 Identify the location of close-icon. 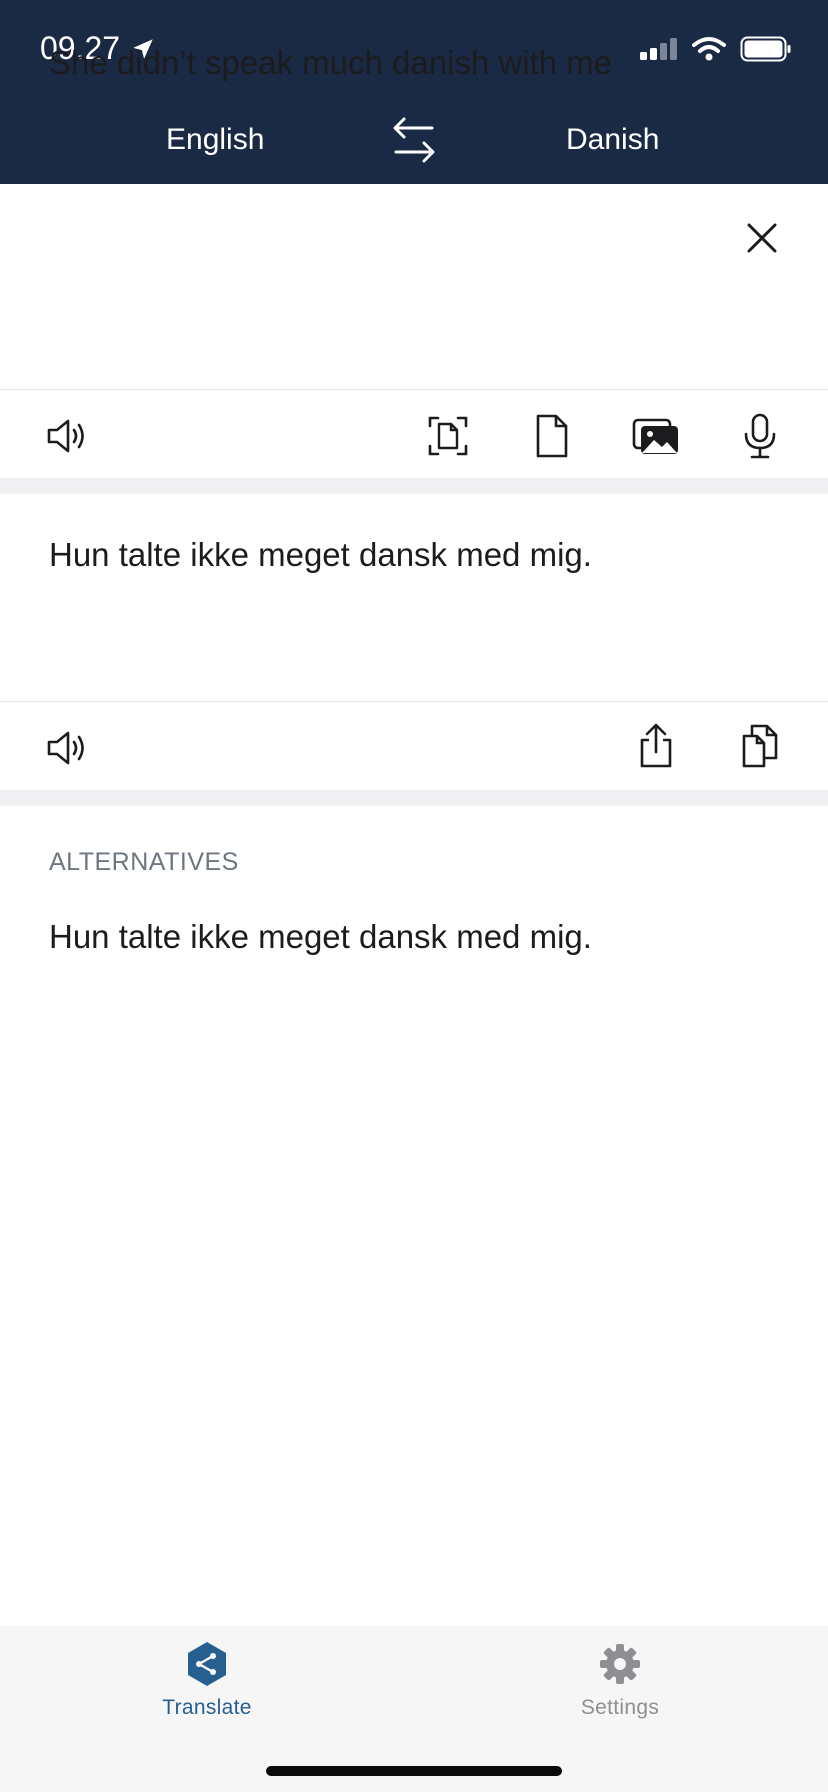
(762, 238).